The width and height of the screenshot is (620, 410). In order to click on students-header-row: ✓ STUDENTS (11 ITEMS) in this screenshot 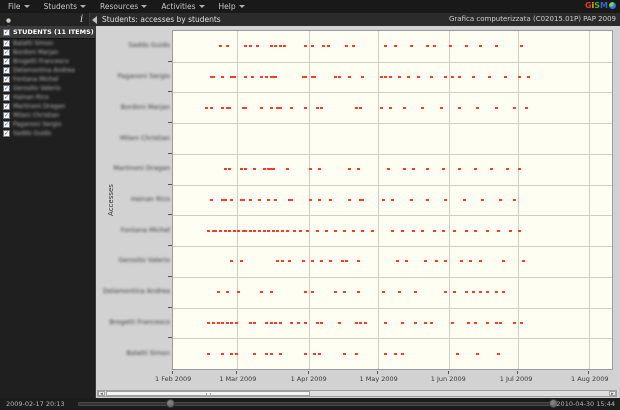, I will do `click(47, 32)`.